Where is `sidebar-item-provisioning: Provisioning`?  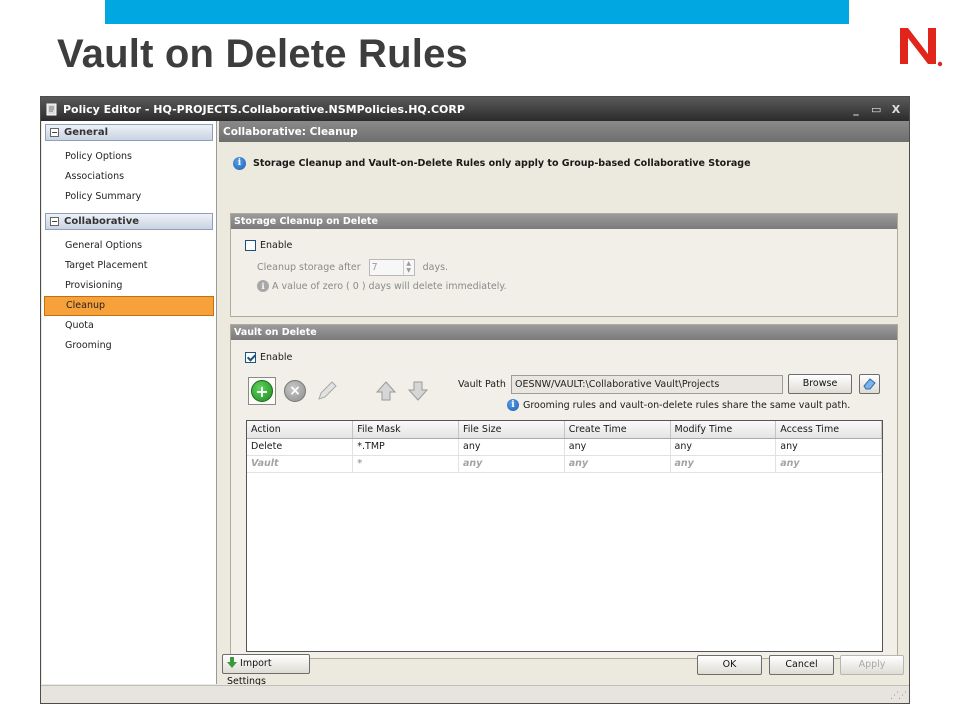
sidebar-item-provisioning: Provisioning is located at coordinates (129, 286).